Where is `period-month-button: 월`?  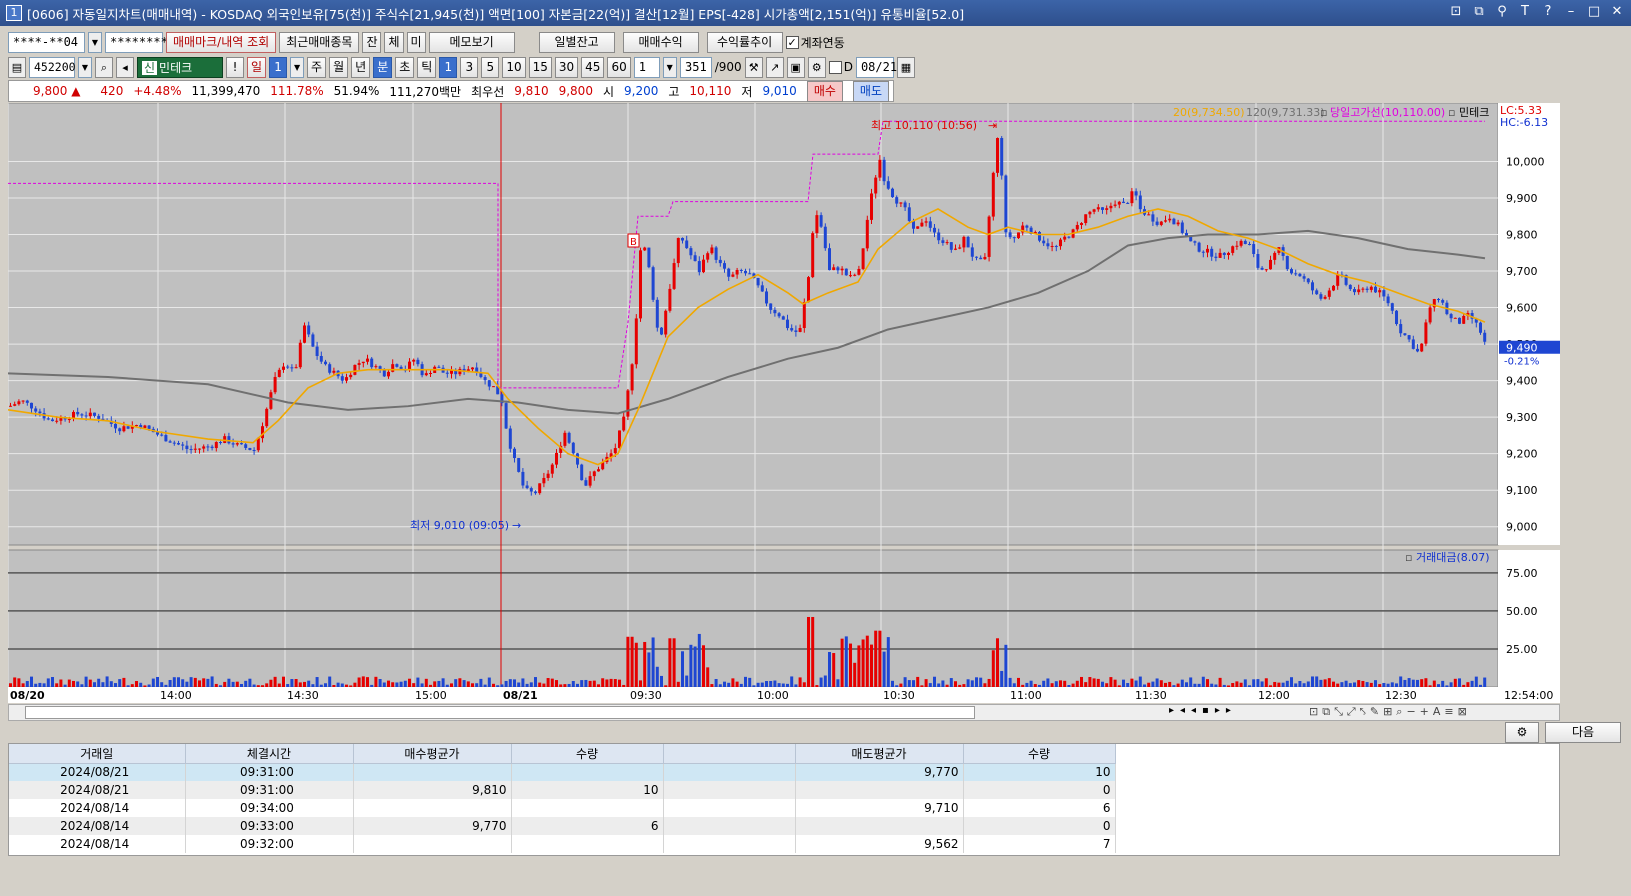 period-month-button: 월 is located at coordinates (339, 67).